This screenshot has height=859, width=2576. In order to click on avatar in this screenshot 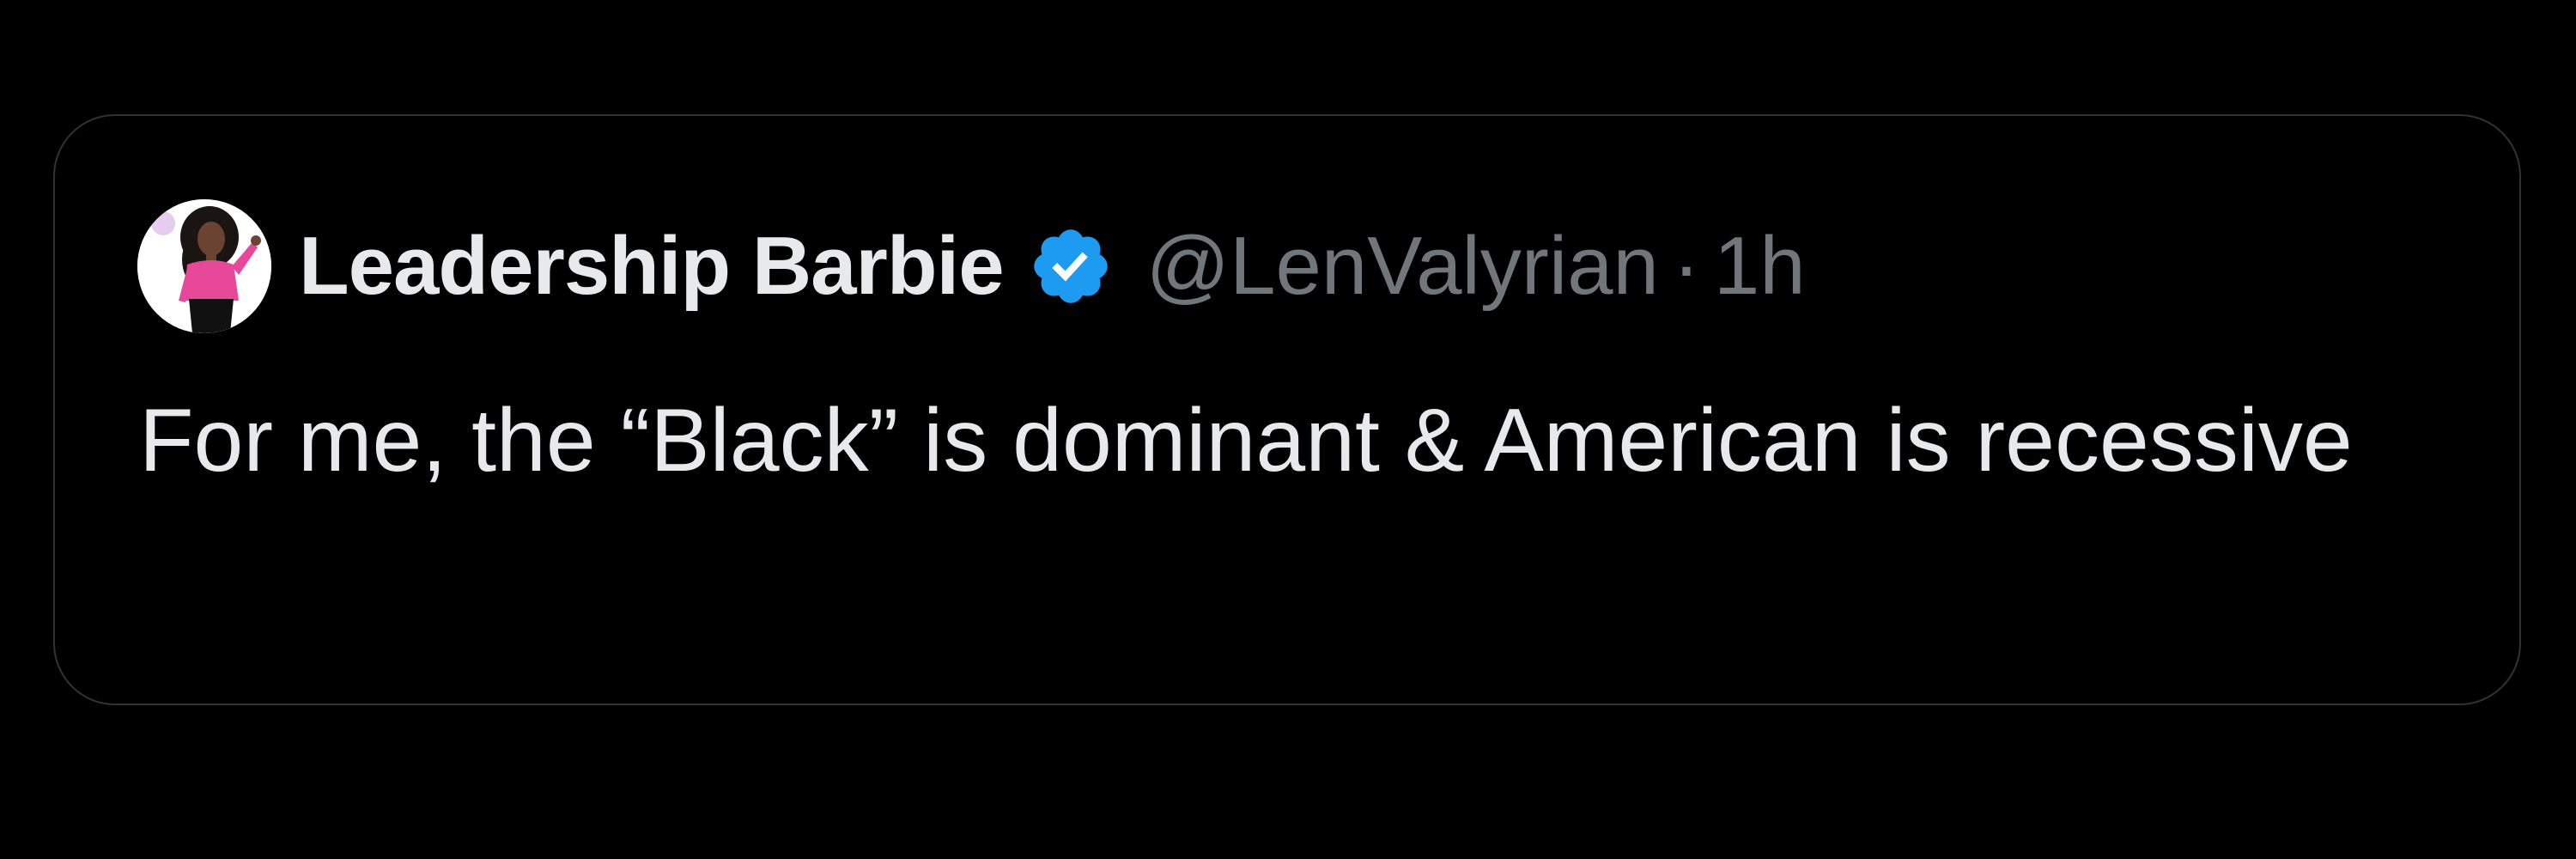, I will do `click(204, 266)`.